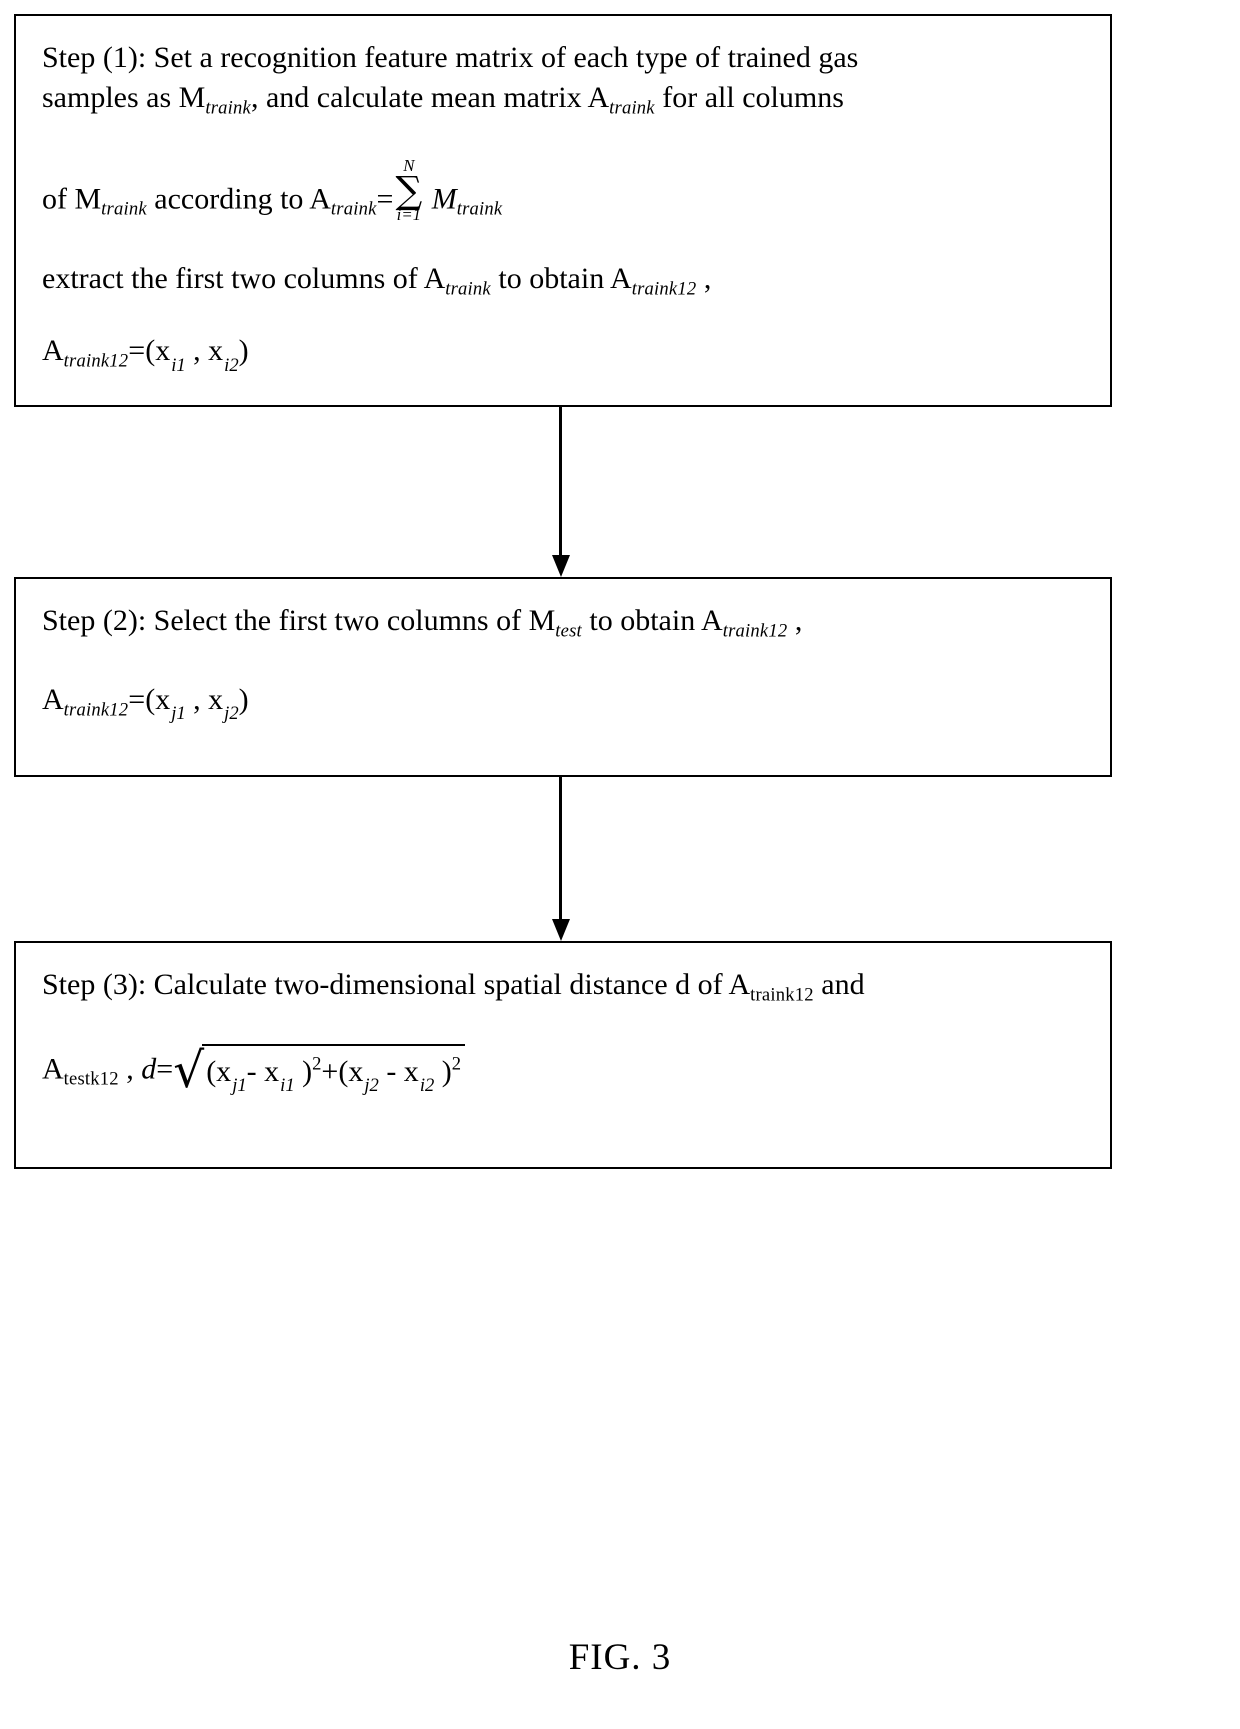  I want to click on step-1-line-2-part-a: samples as M, so click(124, 97).